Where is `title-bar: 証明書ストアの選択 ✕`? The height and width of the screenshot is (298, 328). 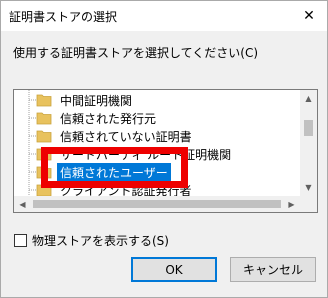 title-bar: 証明書ストアの選択 ✕ is located at coordinates (164, 16).